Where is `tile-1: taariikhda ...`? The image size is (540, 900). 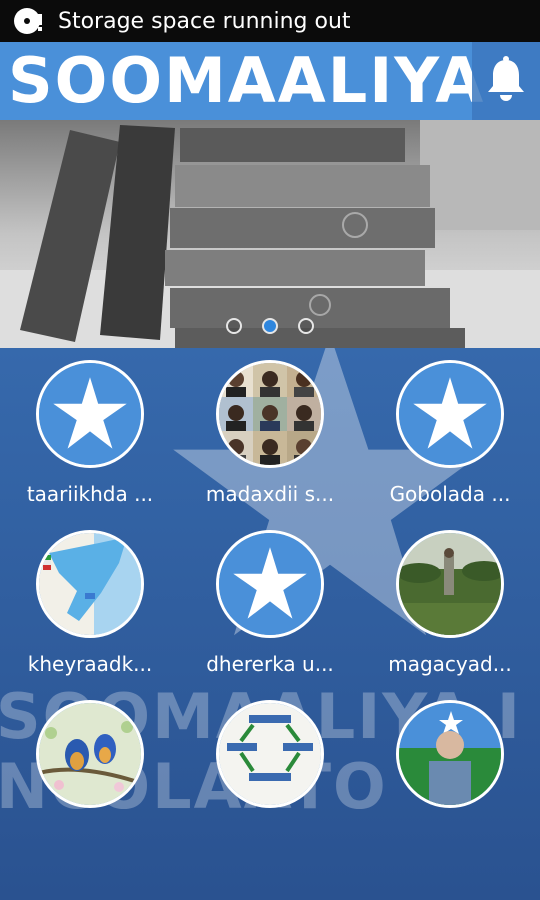 tile-1: taariikhda ... is located at coordinates (90, 433).